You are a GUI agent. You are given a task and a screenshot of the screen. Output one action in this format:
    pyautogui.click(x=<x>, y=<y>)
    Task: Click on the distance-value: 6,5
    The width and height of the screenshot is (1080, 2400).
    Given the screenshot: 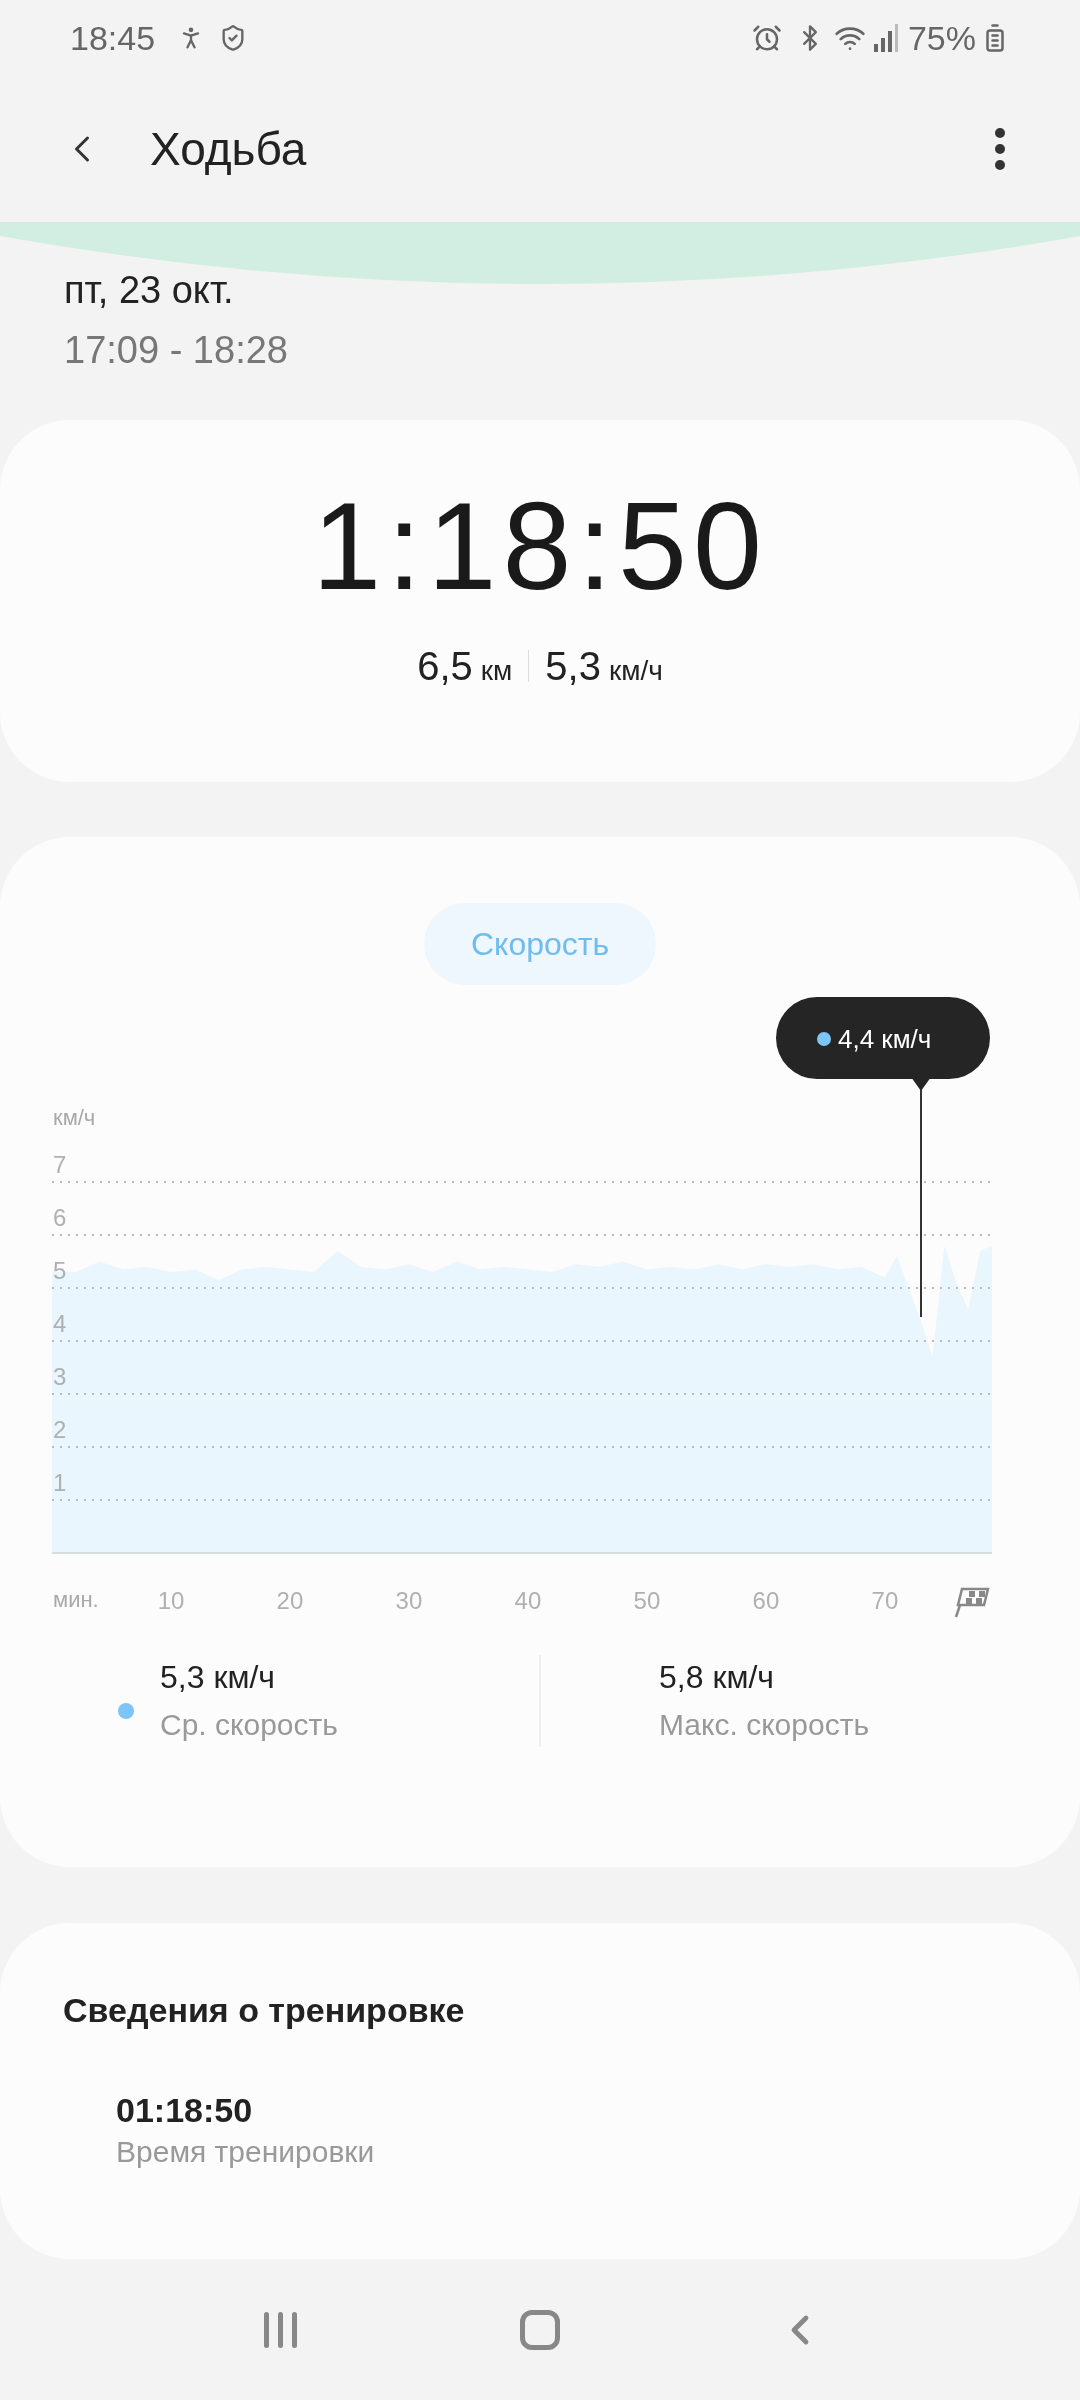 What is the action you would take?
    pyautogui.click(x=445, y=666)
    